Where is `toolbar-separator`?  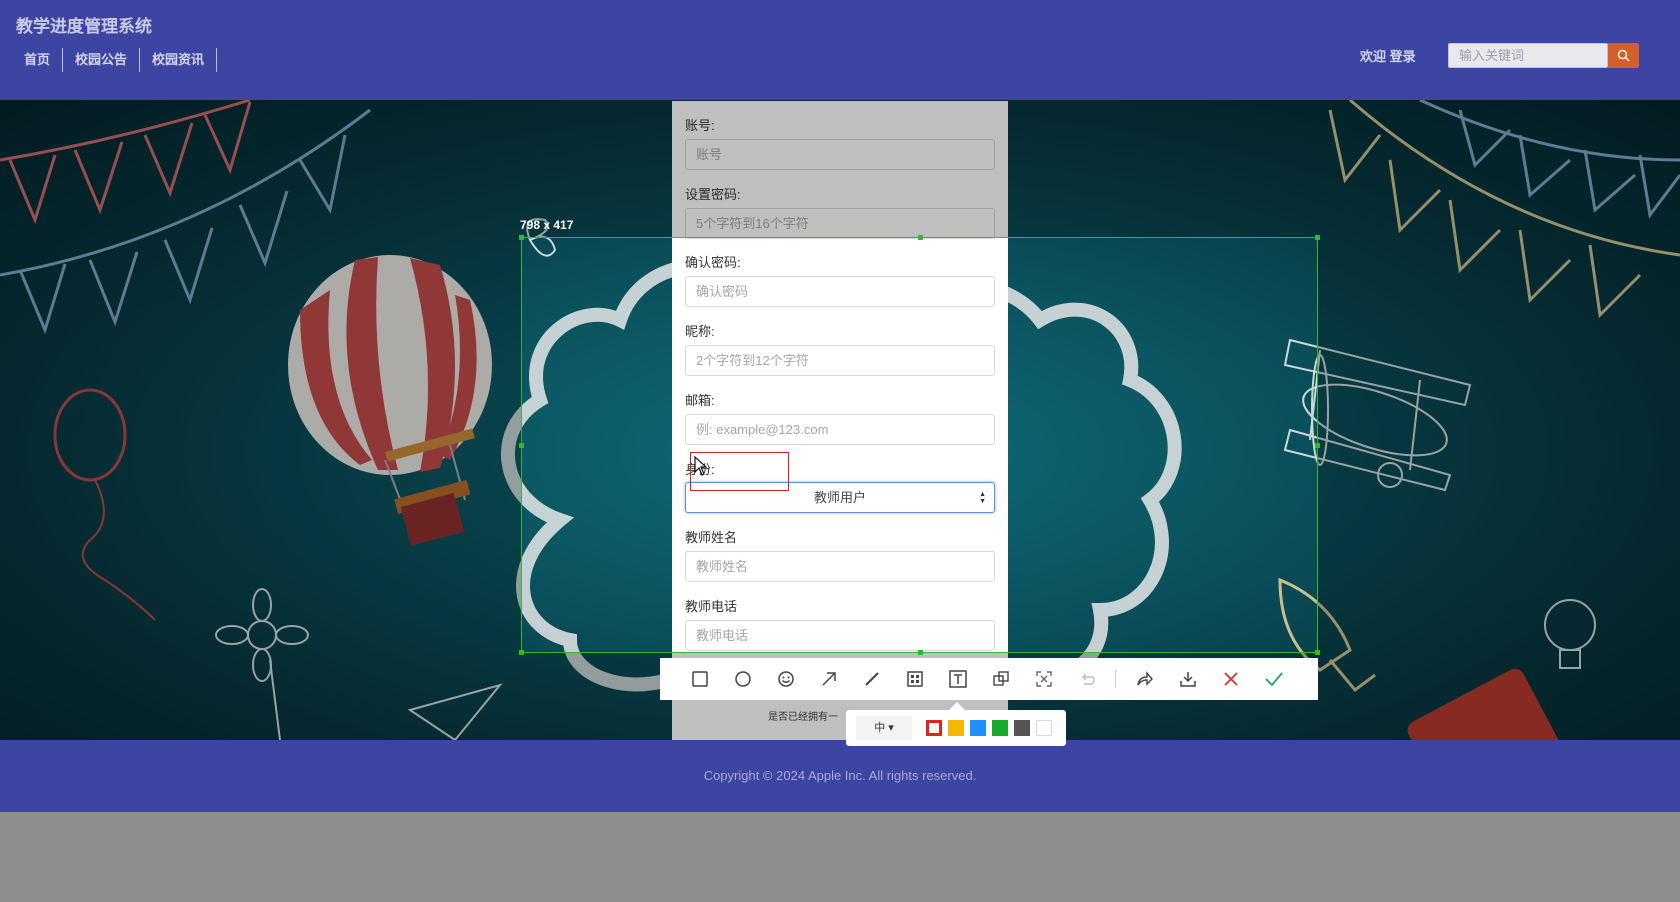 toolbar-separator is located at coordinates (1115, 679).